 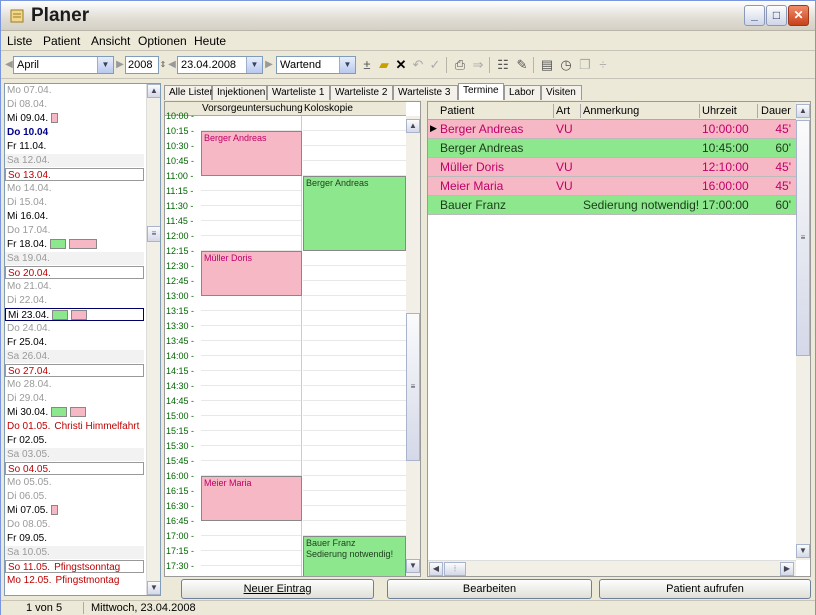 I want to click on tab-warteliste-2: Warteliste 2, so click(x=361, y=92).